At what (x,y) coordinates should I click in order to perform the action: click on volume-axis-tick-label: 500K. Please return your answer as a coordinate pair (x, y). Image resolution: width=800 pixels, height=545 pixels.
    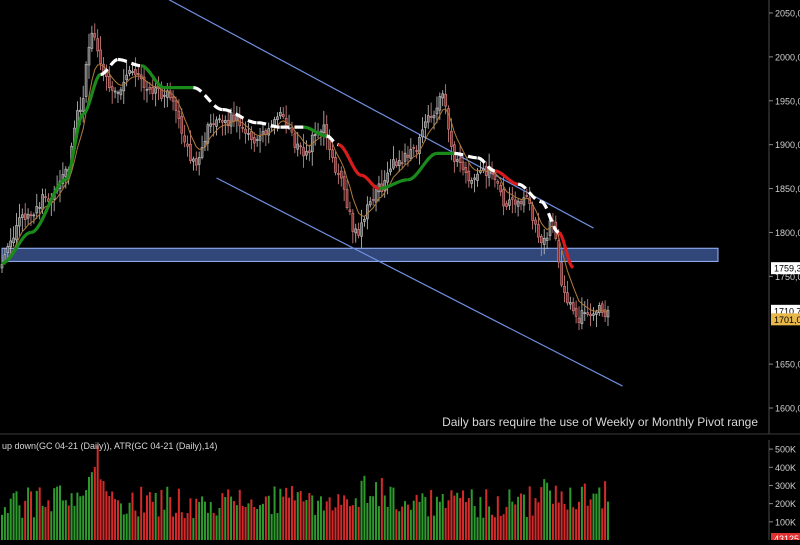
    Looking at the image, I should click on (785, 450).